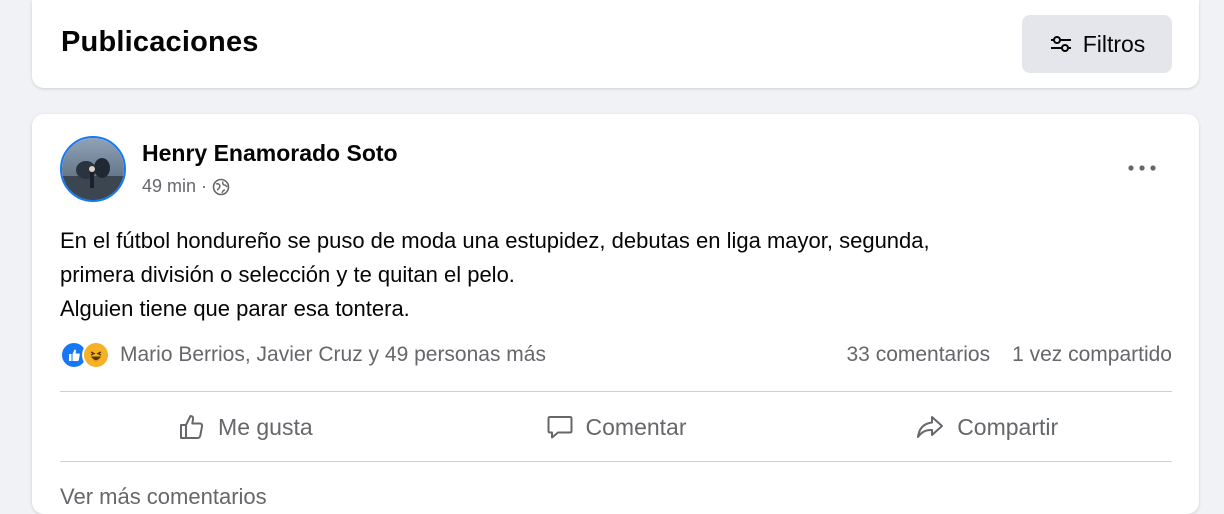 The image size is (1224, 514). I want to click on post-text-line: Alguien tiene que parar esa tontera., so click(235, 308).